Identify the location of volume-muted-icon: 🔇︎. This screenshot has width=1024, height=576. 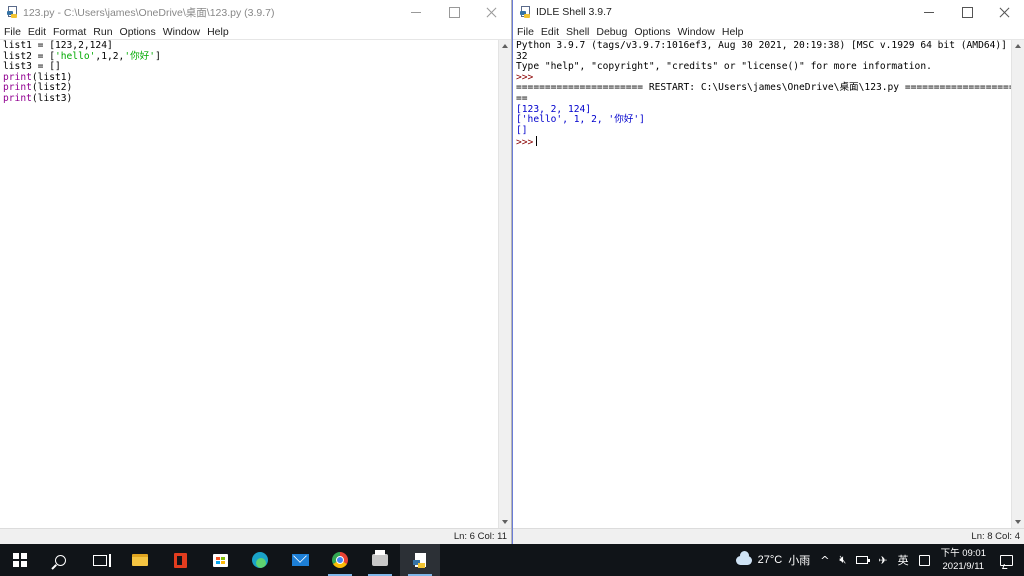
(843, 559).